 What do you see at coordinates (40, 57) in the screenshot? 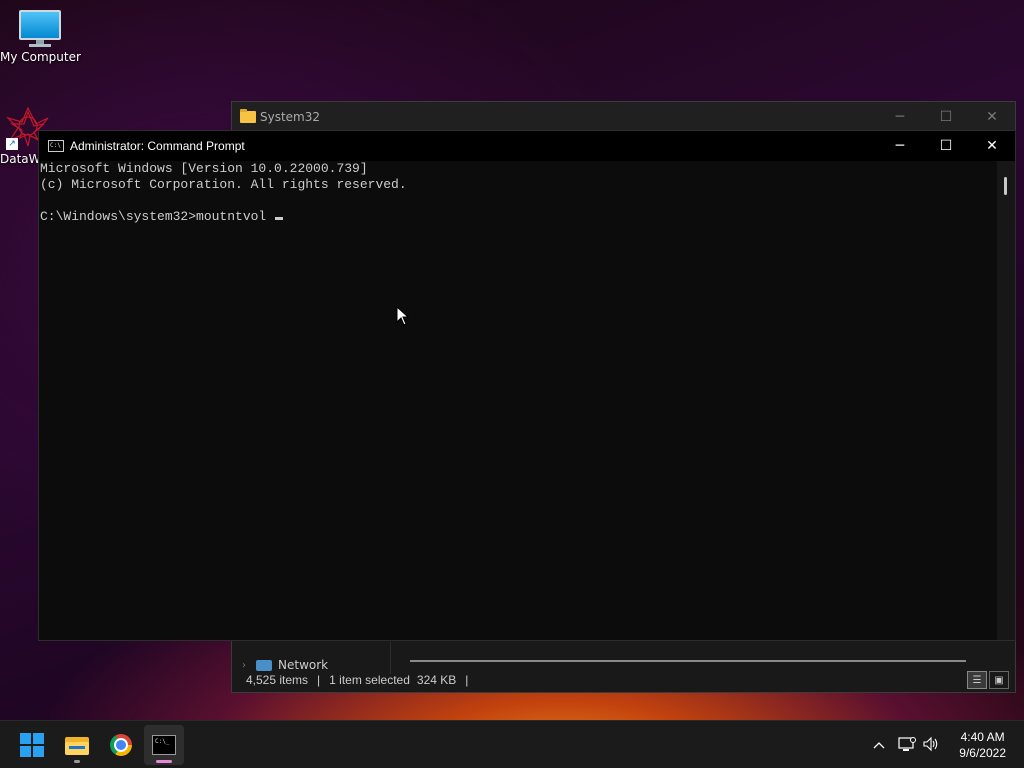
I see `desktop-icon-label: My Computer` at bounding box center [40, 57].